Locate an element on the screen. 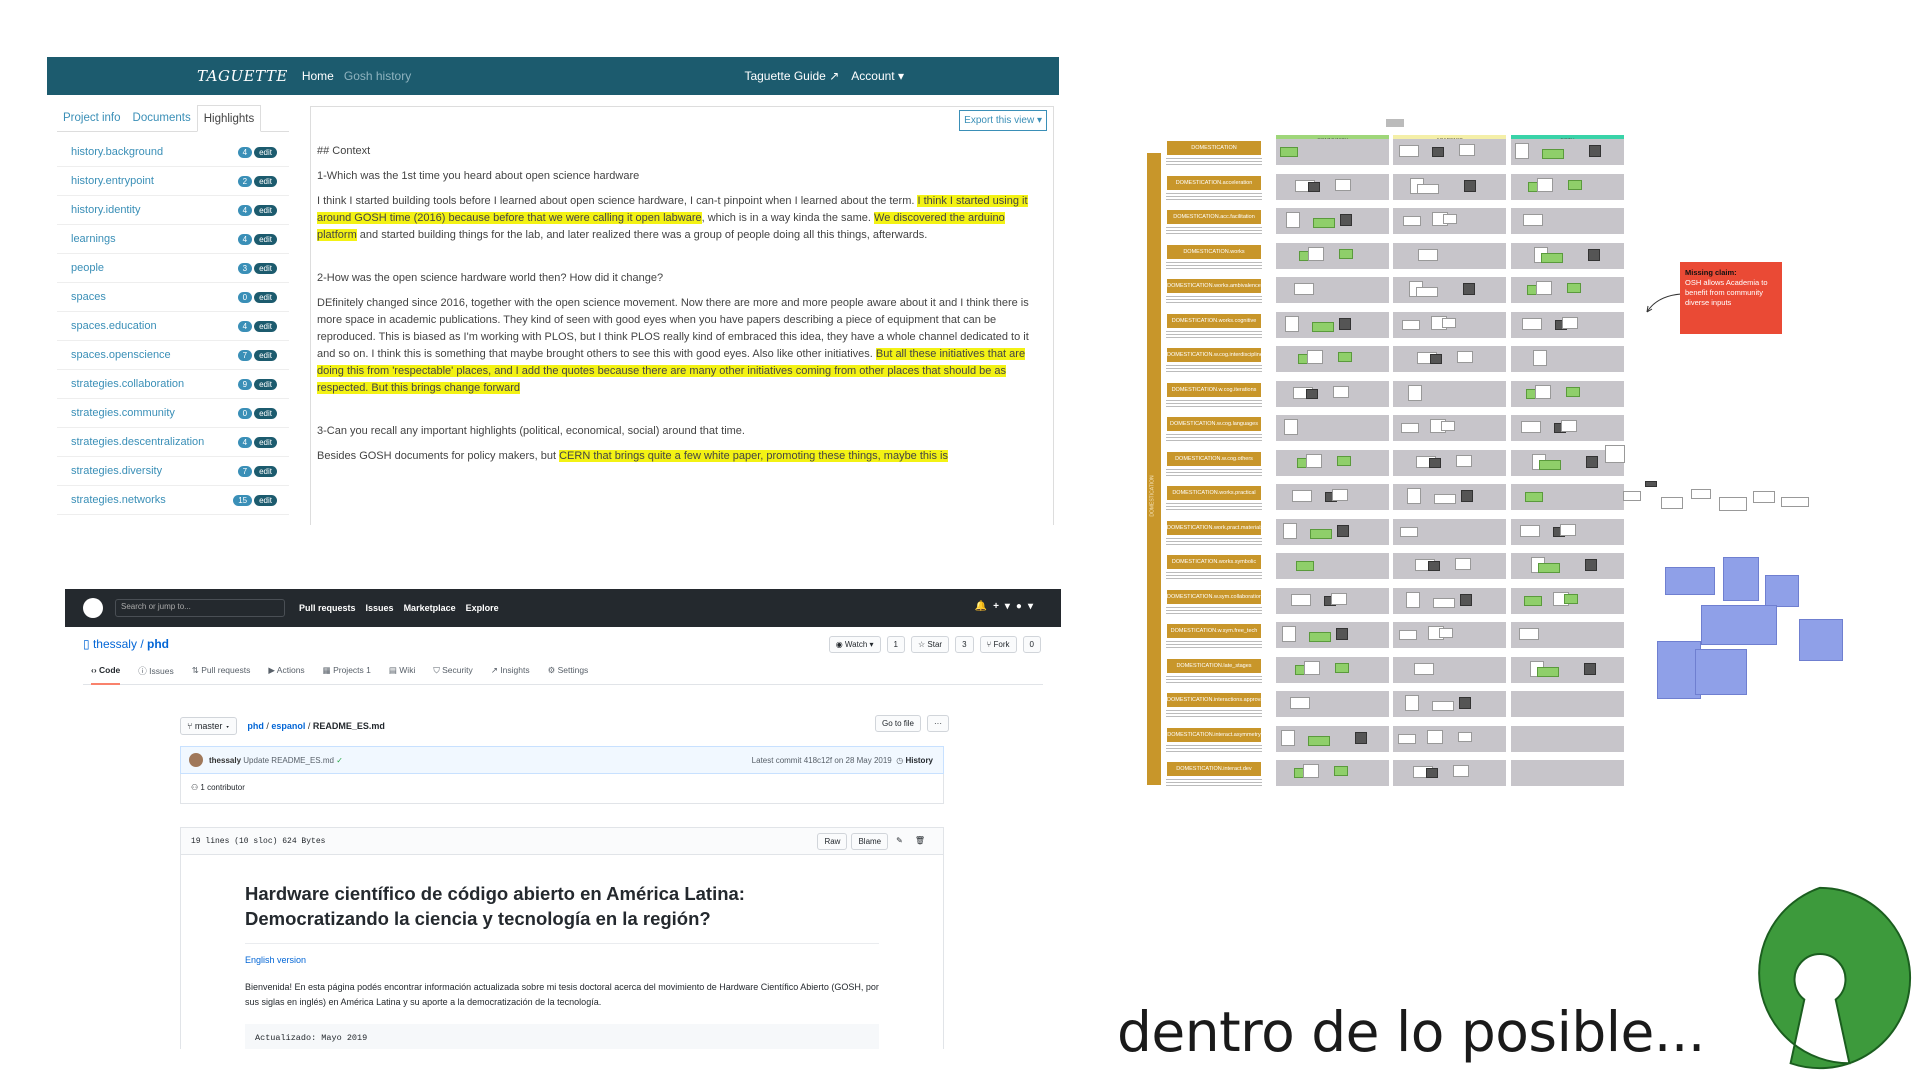 This screenshot has width=1920, height=1080. board-row-label: DOMESTICATION.w.cog.iterations is located at coordinates (1214, 389).